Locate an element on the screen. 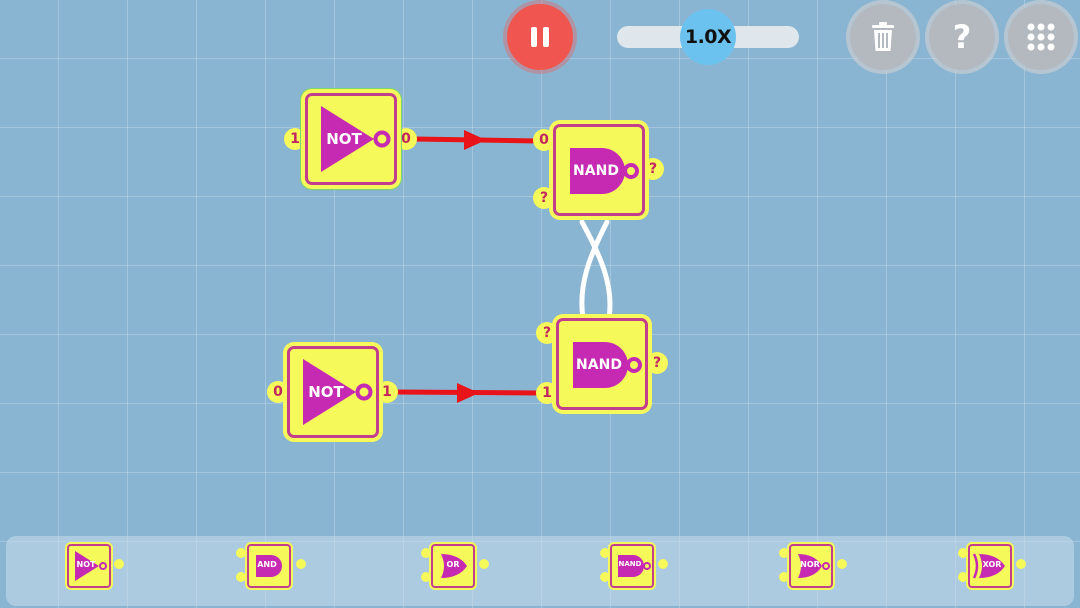  not-gate-bottom: NOT is located at coordinates (333, 392).